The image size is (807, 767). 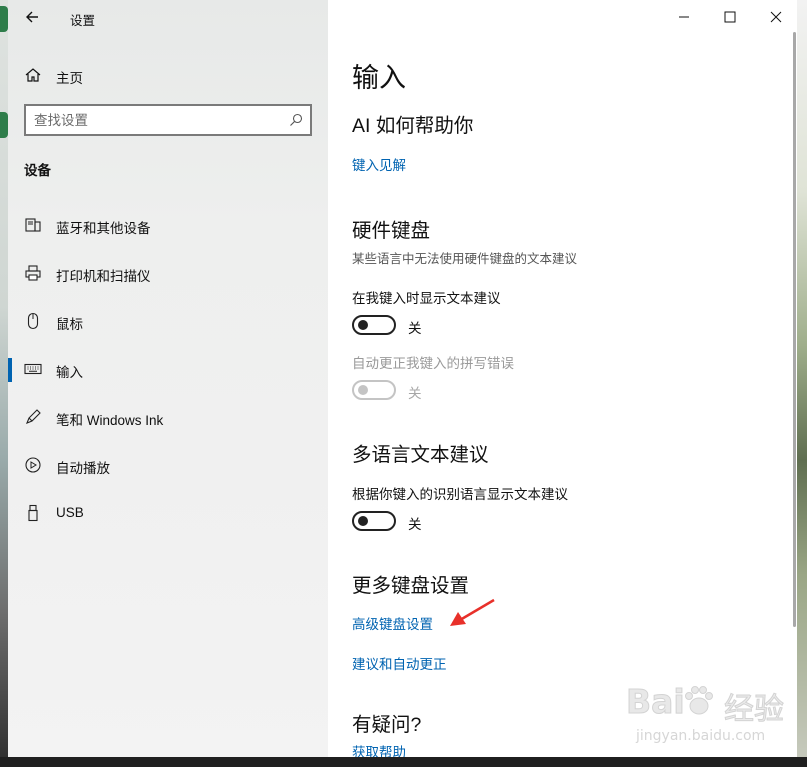 What do you see at coordinates (83, 21) in the screenshot?
I see `window-title: 设置` at bounding box center [83, 21].